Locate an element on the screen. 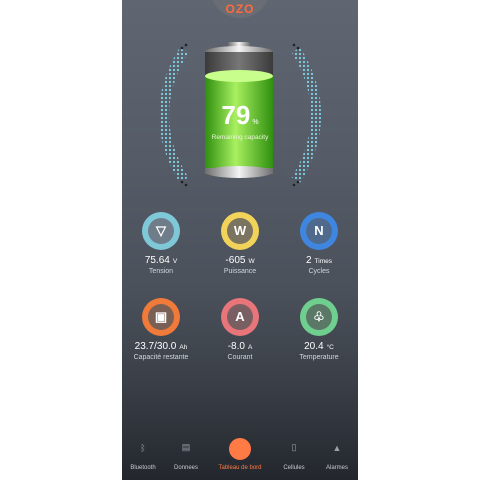 The width and height of the screenshot is (480, 480). tab-cellules: ▯ Cellules is located at coordinates (294, 458).